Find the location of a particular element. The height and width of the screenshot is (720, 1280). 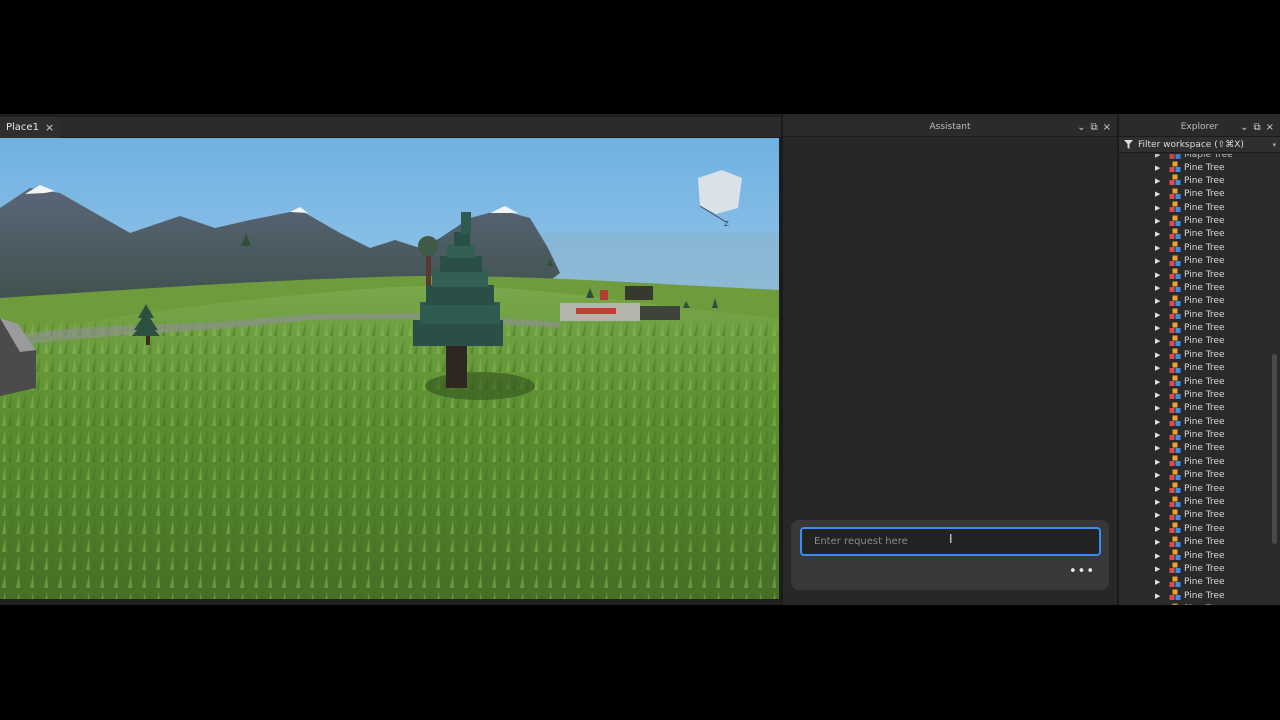

scroll-thumb is located at coordinates (1274, 449).